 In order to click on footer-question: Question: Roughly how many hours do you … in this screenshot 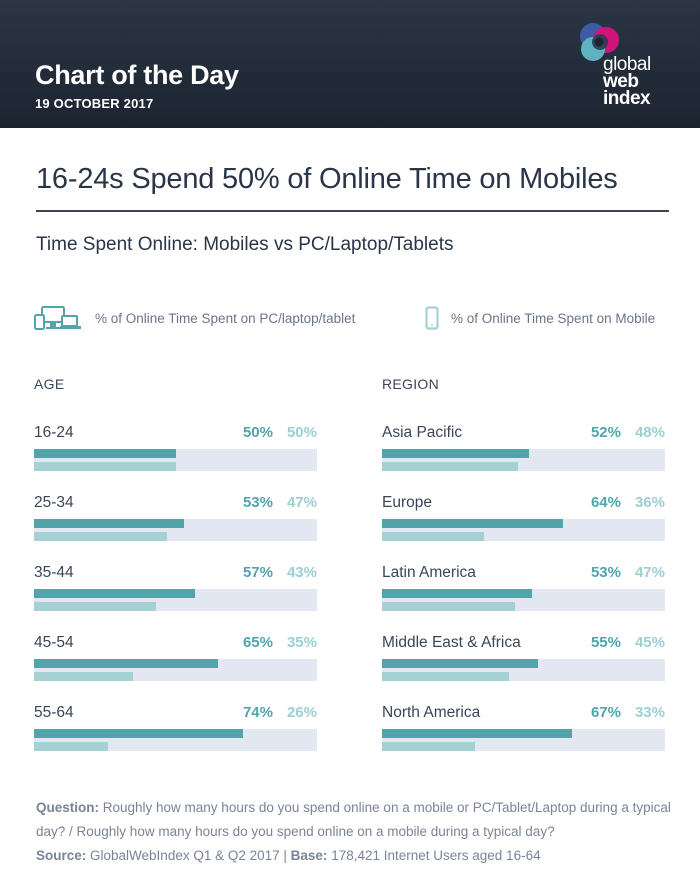, I will do `click(356, 820)`.